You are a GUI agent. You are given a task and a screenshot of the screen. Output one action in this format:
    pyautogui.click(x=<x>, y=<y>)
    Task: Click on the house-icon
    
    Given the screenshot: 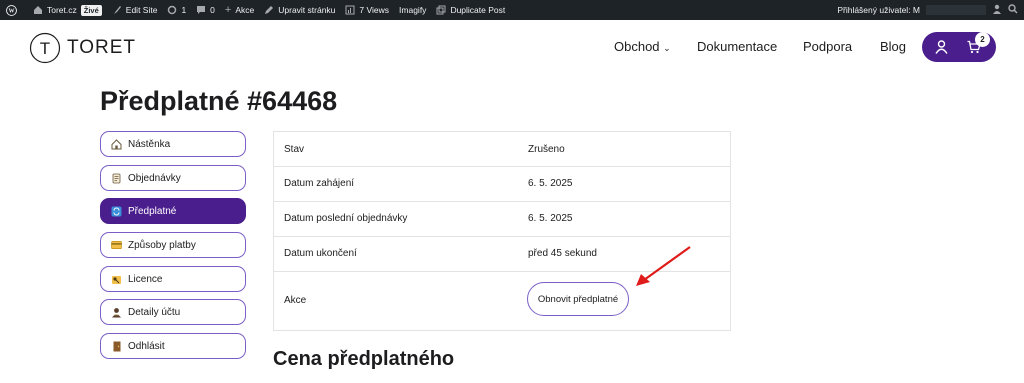 What is the action you would take?
    pyautogui.click(x=116, y=144)
    